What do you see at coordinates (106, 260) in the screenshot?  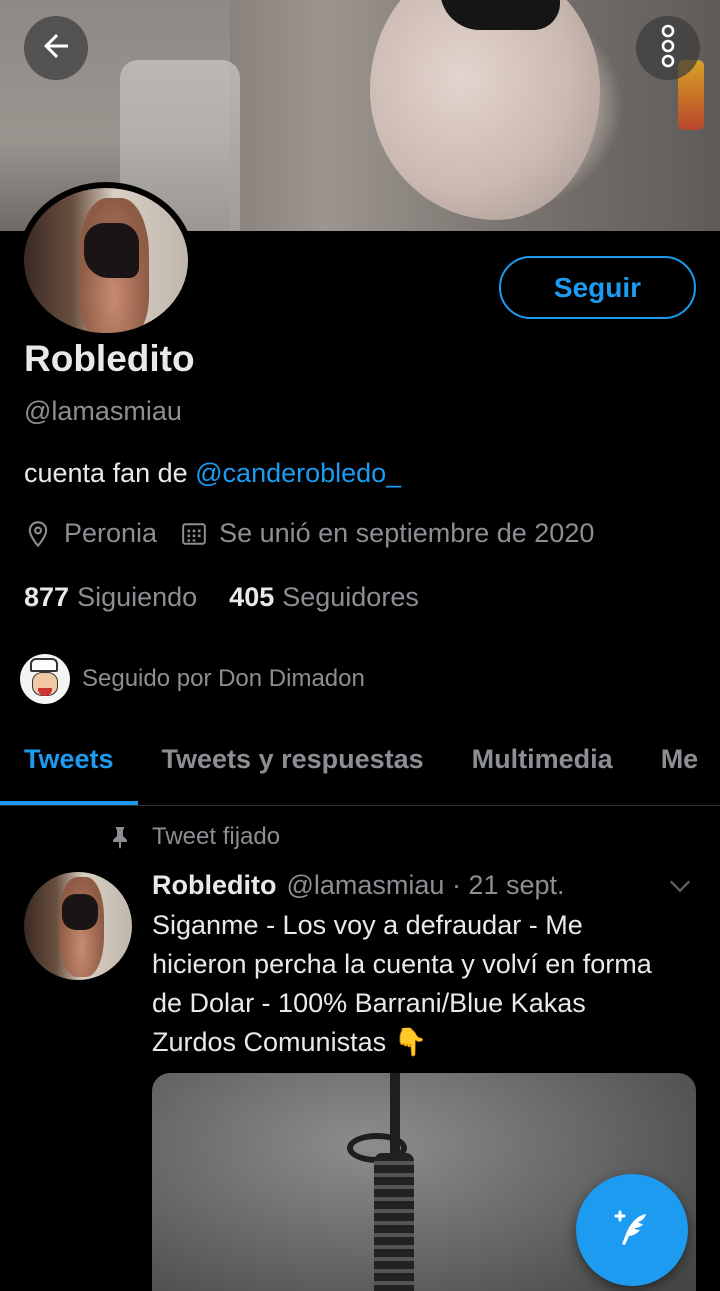 I see `profile-avatar` at bounding box center [106, 260].